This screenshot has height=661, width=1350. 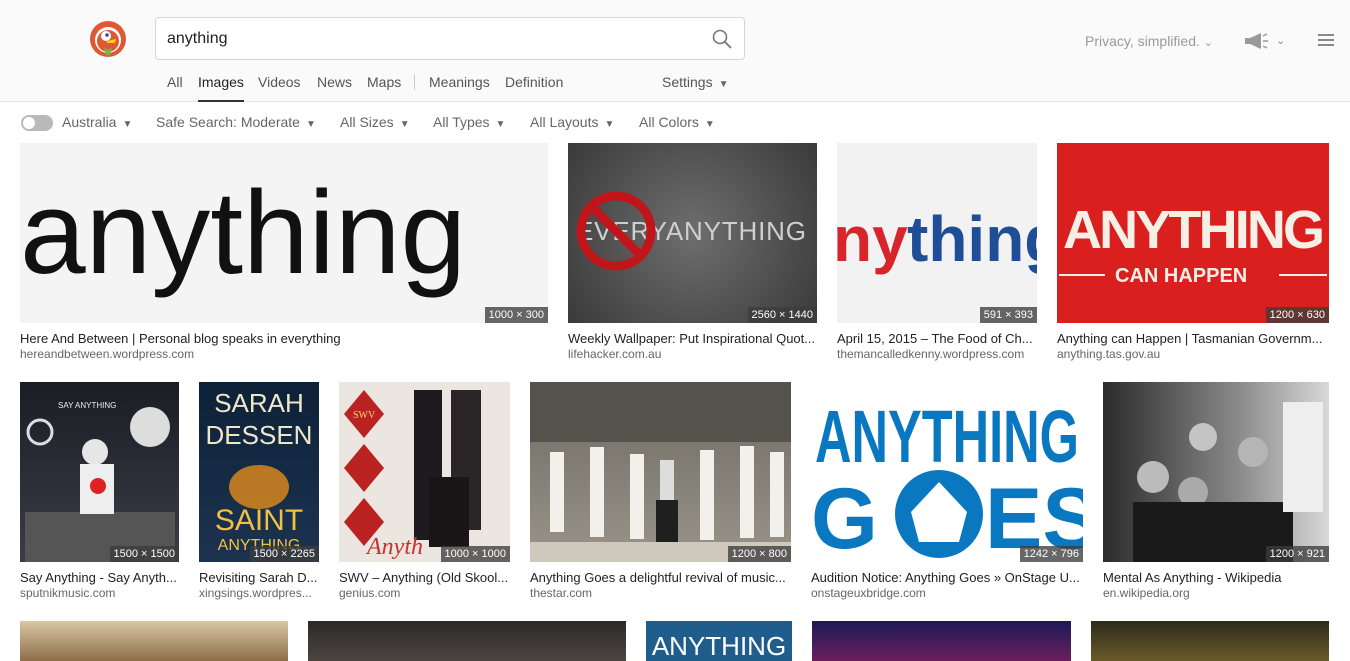 What do you see at coordinates (459, 82) in the screenshot?
I see `tab-meanings: Meanings` at bounding box center [459, 82].